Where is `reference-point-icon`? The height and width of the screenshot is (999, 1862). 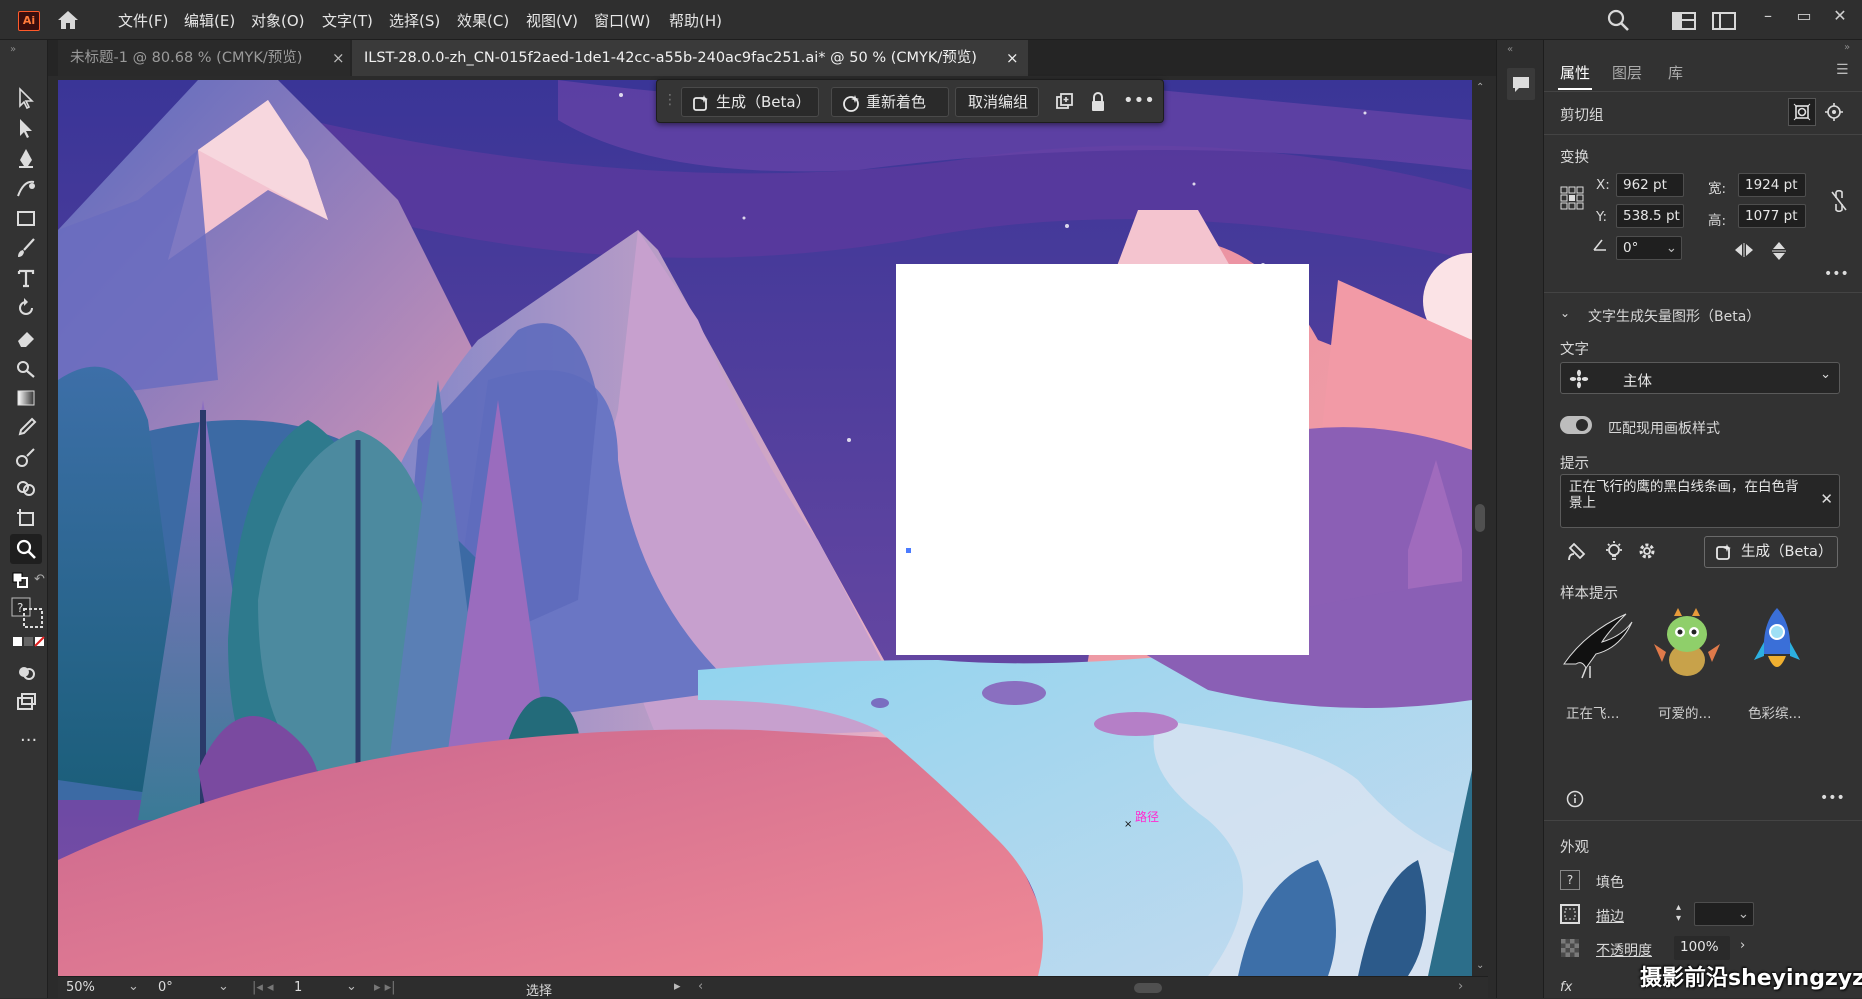
reference-point-icon is located at coordinates (1572, 198).